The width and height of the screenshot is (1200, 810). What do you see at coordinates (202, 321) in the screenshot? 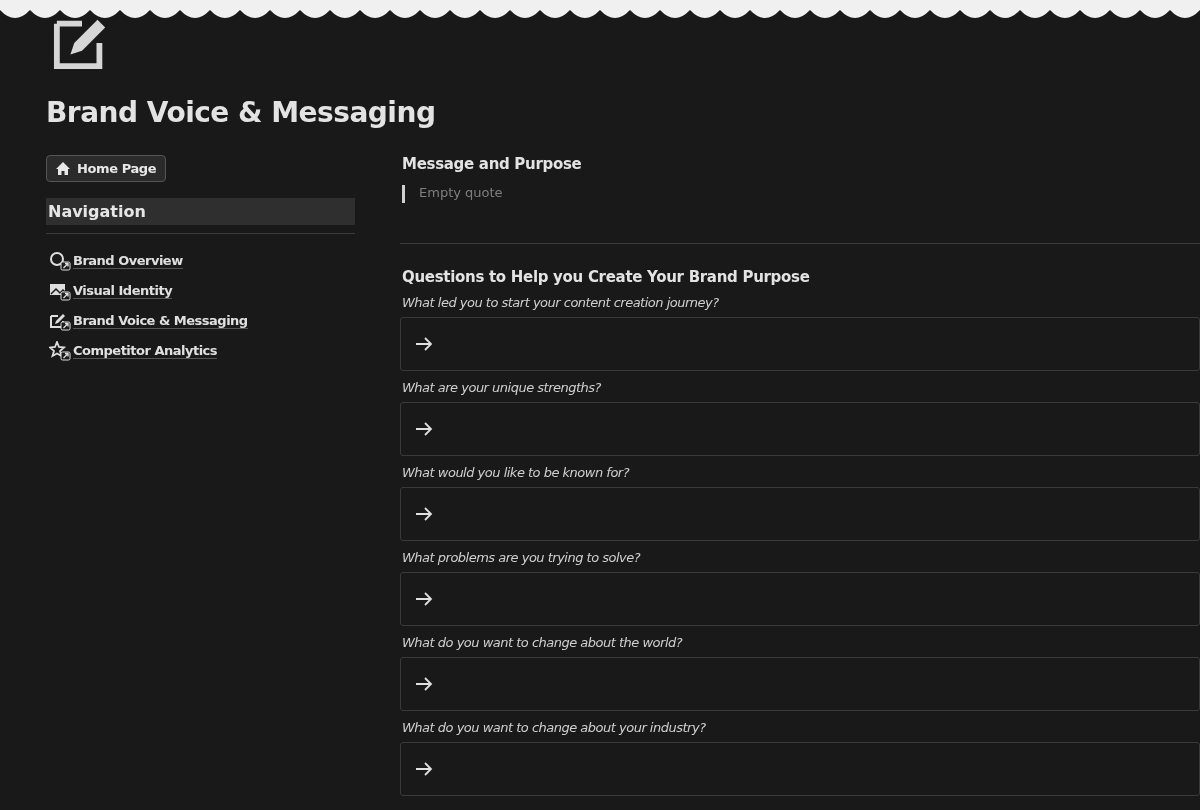
I see `nav-link: Brand Voice & Messaging` at bounding box center [202, 321].